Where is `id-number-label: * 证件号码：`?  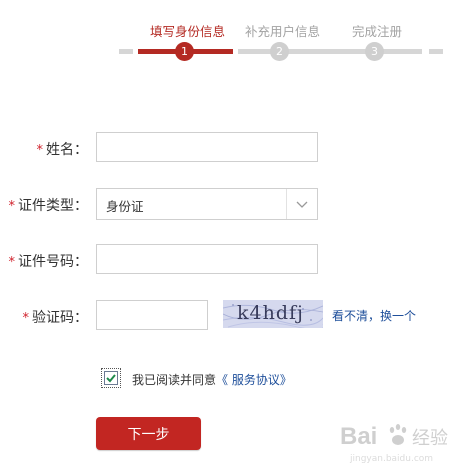 id-number-label: * 证件号码： is located at coordinates (48, 262).